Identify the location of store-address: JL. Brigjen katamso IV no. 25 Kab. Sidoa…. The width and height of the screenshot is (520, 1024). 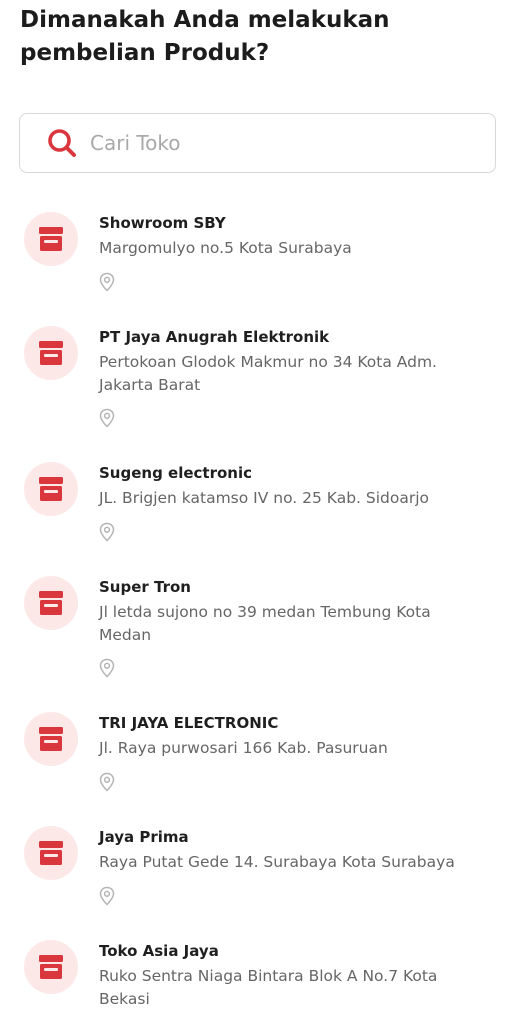
(264, 498).